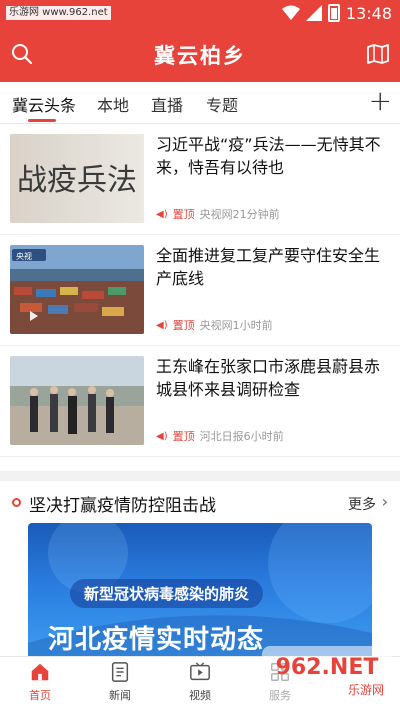 This screenshot has height=711, width=400. Describe the element at coordinates (241, 436) in the screenshot. I see `article-source: 河北日报6小时前` at that location.